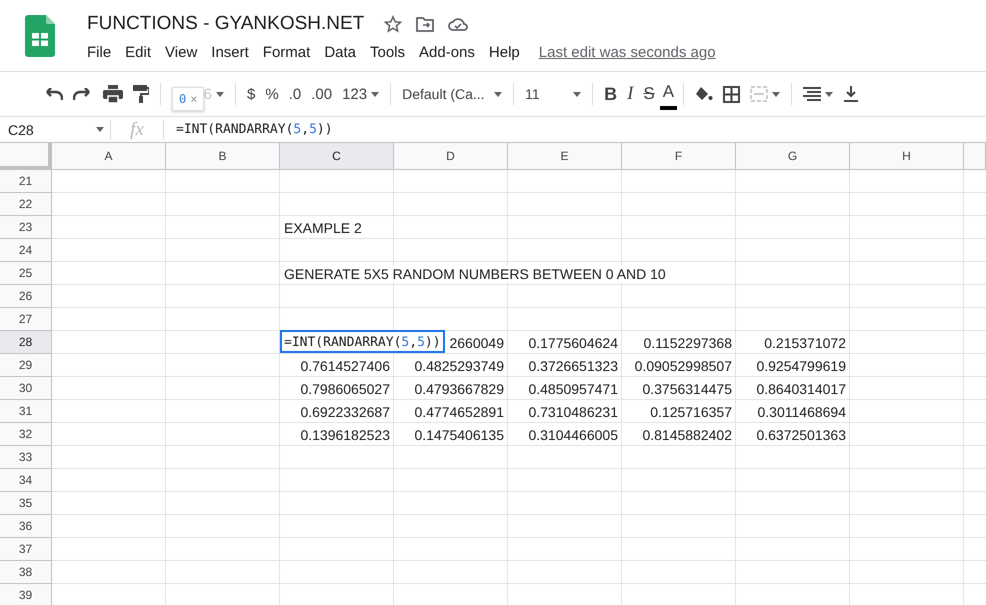 This screenshot has height=605, width=986. Describe the element at coordinates (137, 130) in the screenshot. I see `fx-label: fx` at that location.